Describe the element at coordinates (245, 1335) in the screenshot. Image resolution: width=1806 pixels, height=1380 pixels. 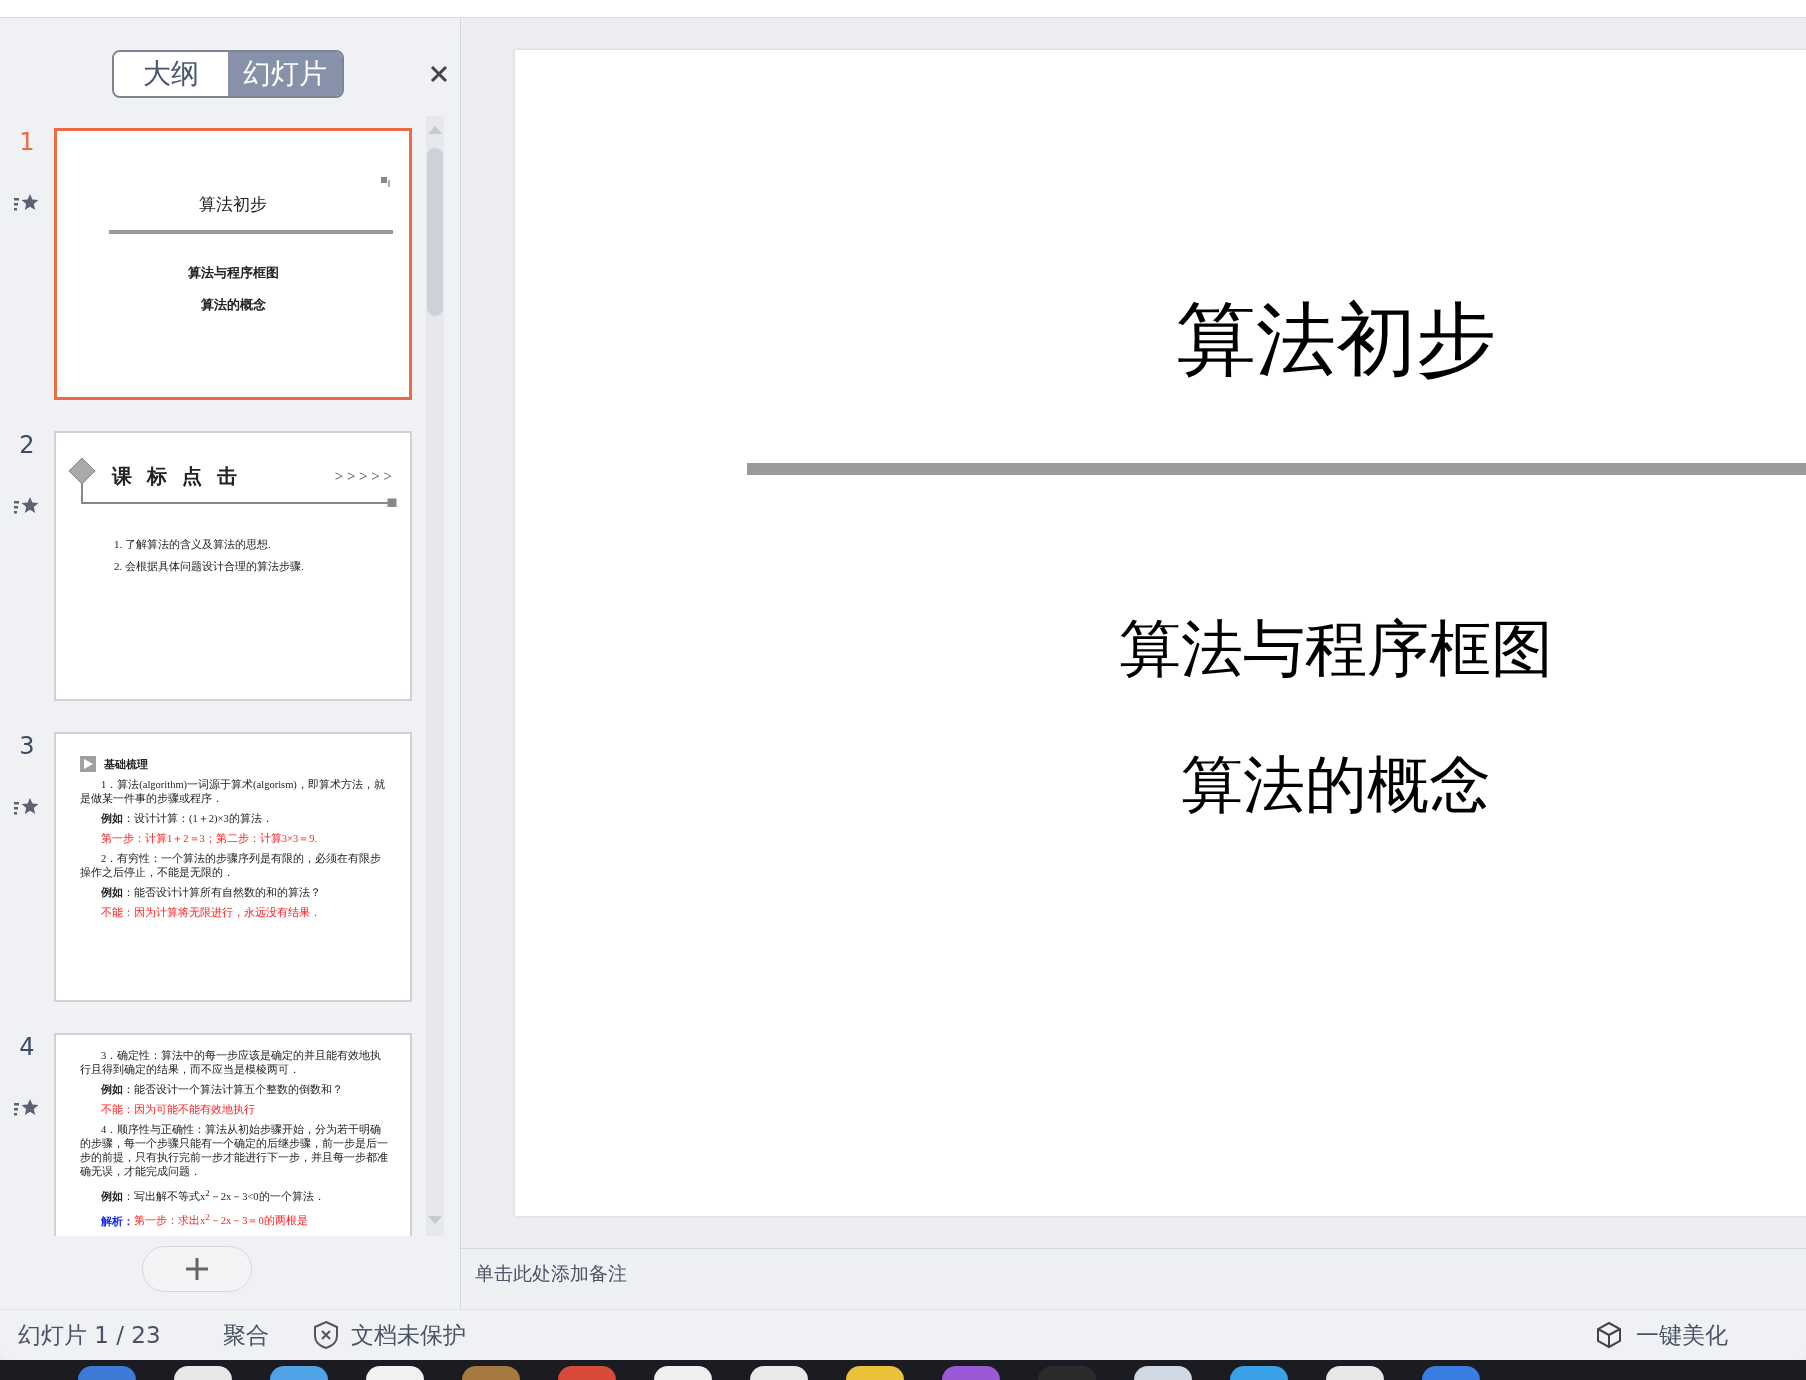
I see `merge-button: 聚合` at that location.